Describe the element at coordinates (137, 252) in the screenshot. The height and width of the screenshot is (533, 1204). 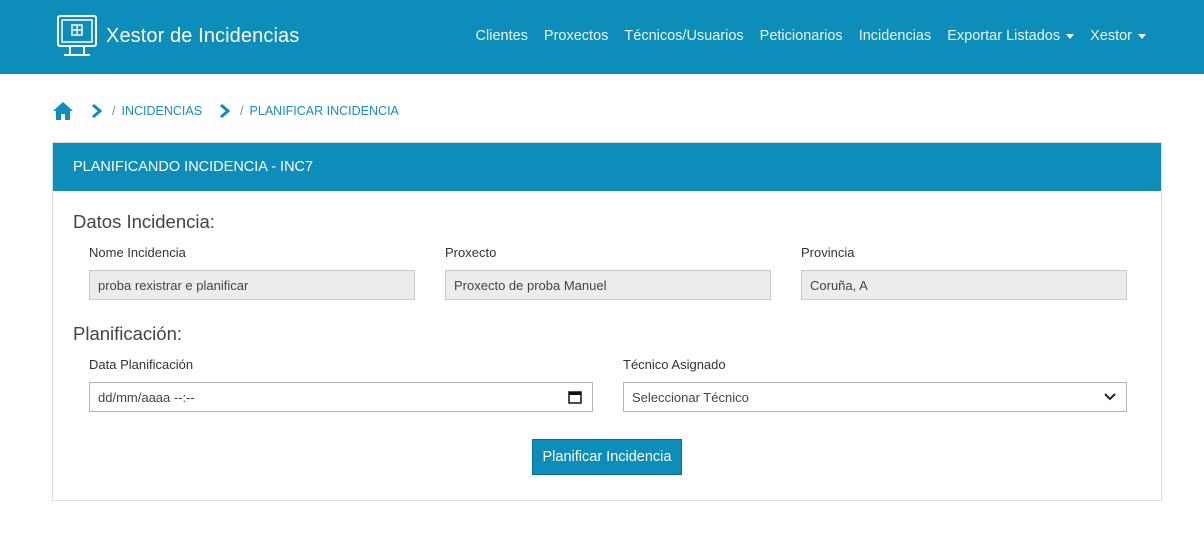
I see `nome-incidencia-label: Nome Incidencia` at that location.